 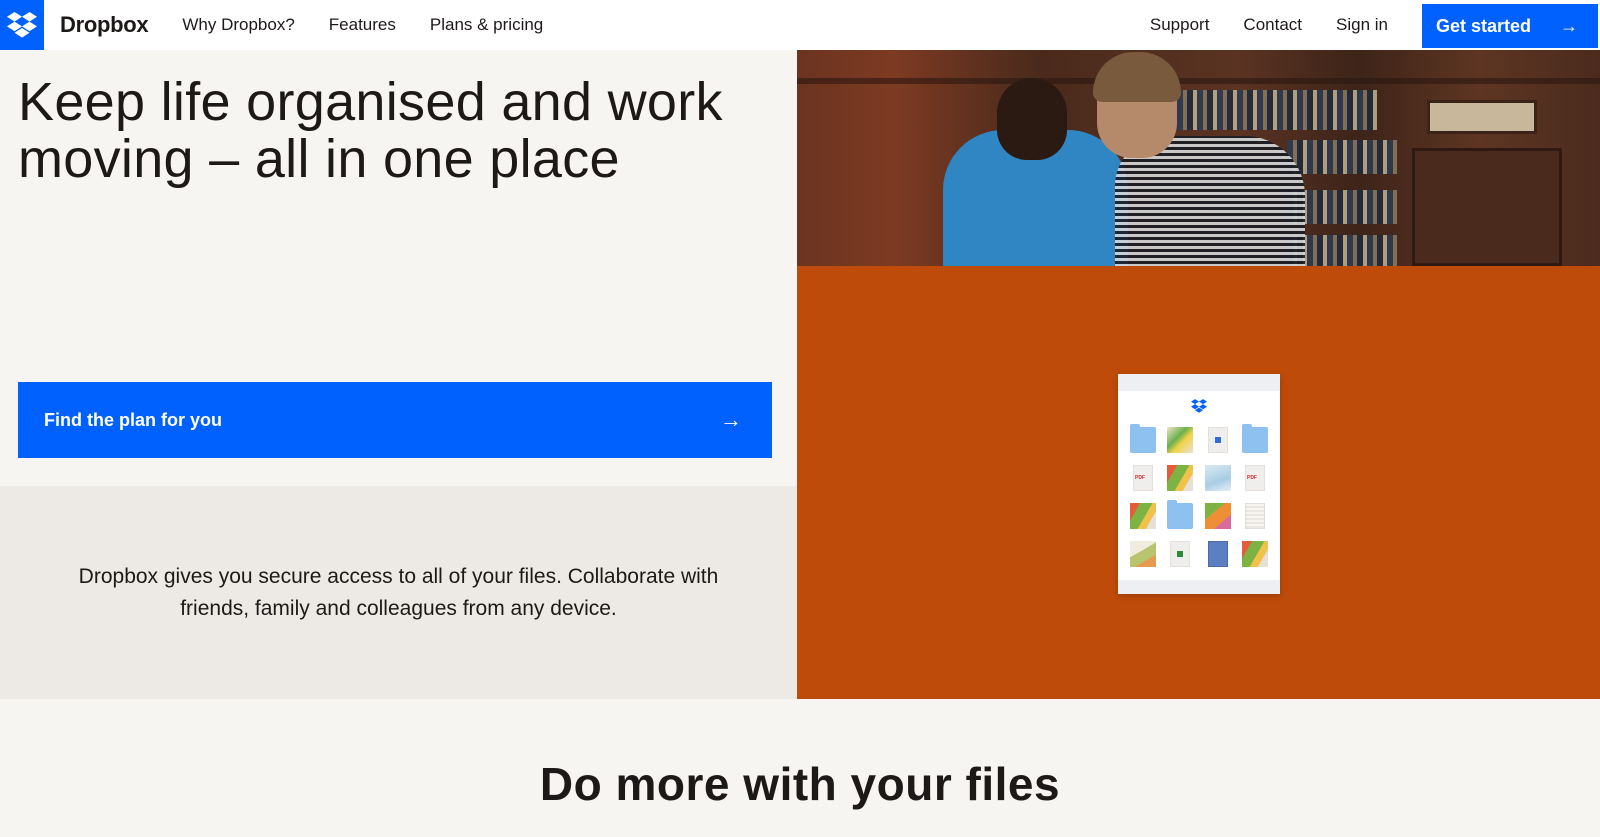 I want to click on wall-frame, so click(x=1482, y=117).